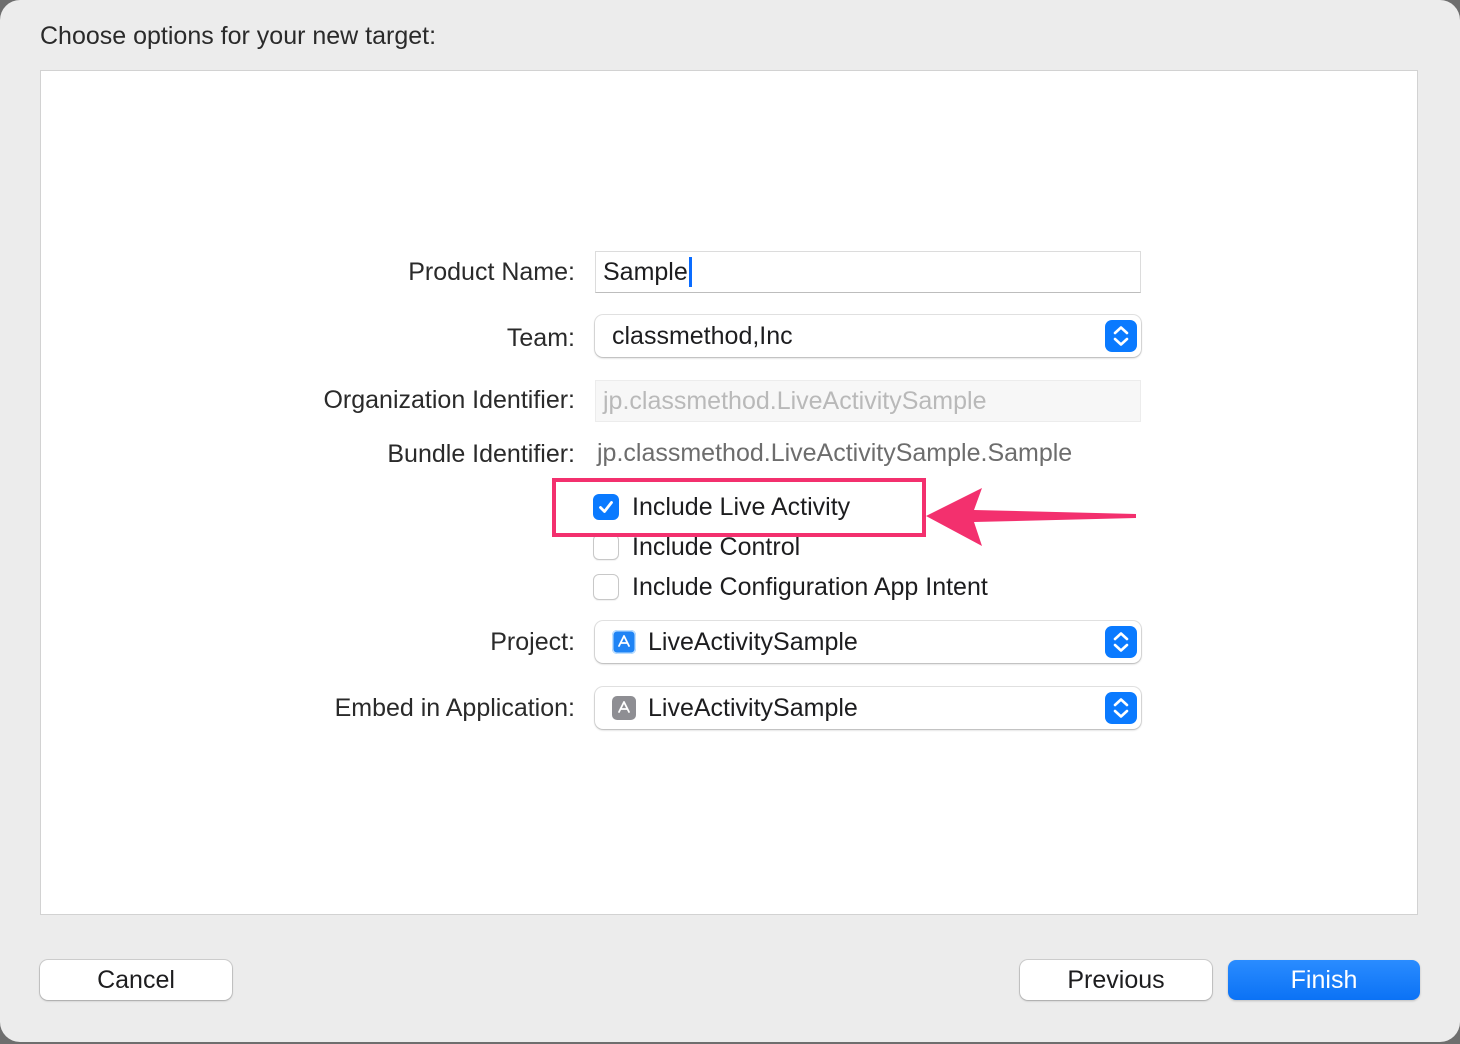  Describe the element at coordinates (1324, 980) in the screenshot. I see `finish-button: Finish` at that location.